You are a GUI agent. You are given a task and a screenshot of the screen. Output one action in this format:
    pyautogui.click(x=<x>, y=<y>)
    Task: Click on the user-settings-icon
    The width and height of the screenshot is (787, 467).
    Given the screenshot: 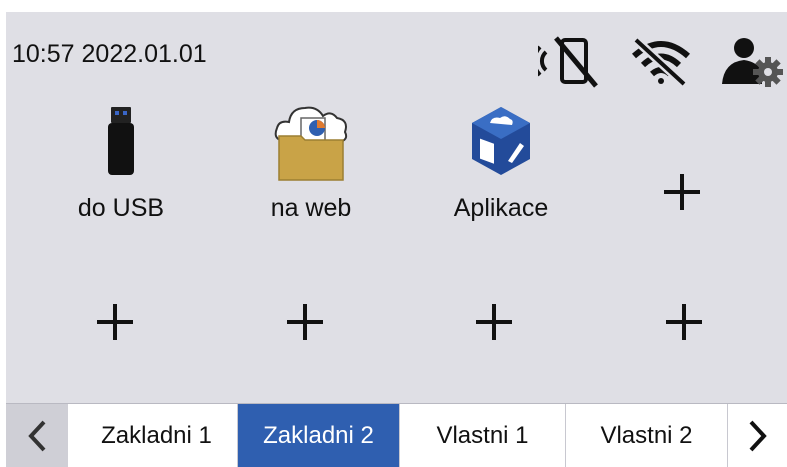 What is the action you would take?
    pyautogui.click(x=751, y=62)
    